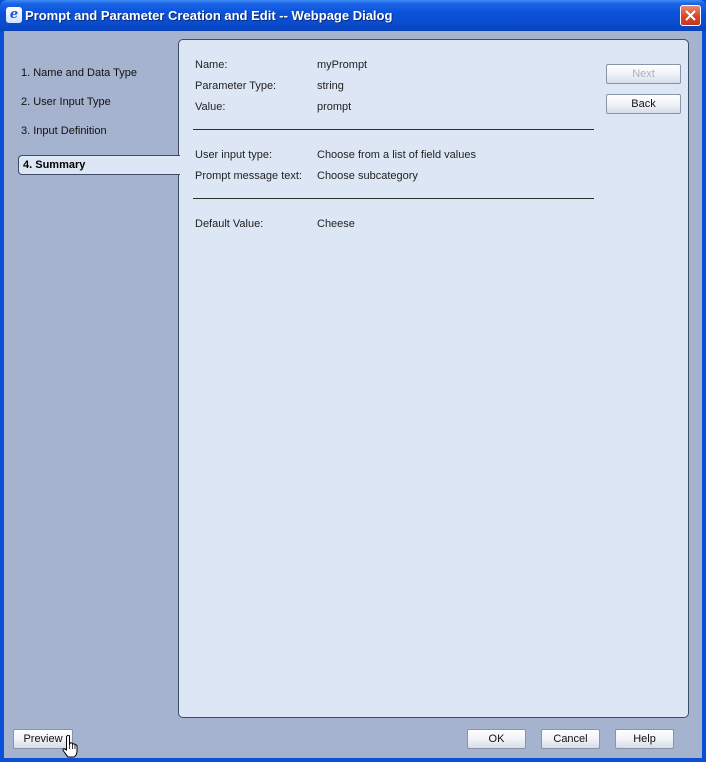 This screenshot has height=762, width=706. I want to click on nav-step-summary-label: 4. Summary, so click(54, 165).